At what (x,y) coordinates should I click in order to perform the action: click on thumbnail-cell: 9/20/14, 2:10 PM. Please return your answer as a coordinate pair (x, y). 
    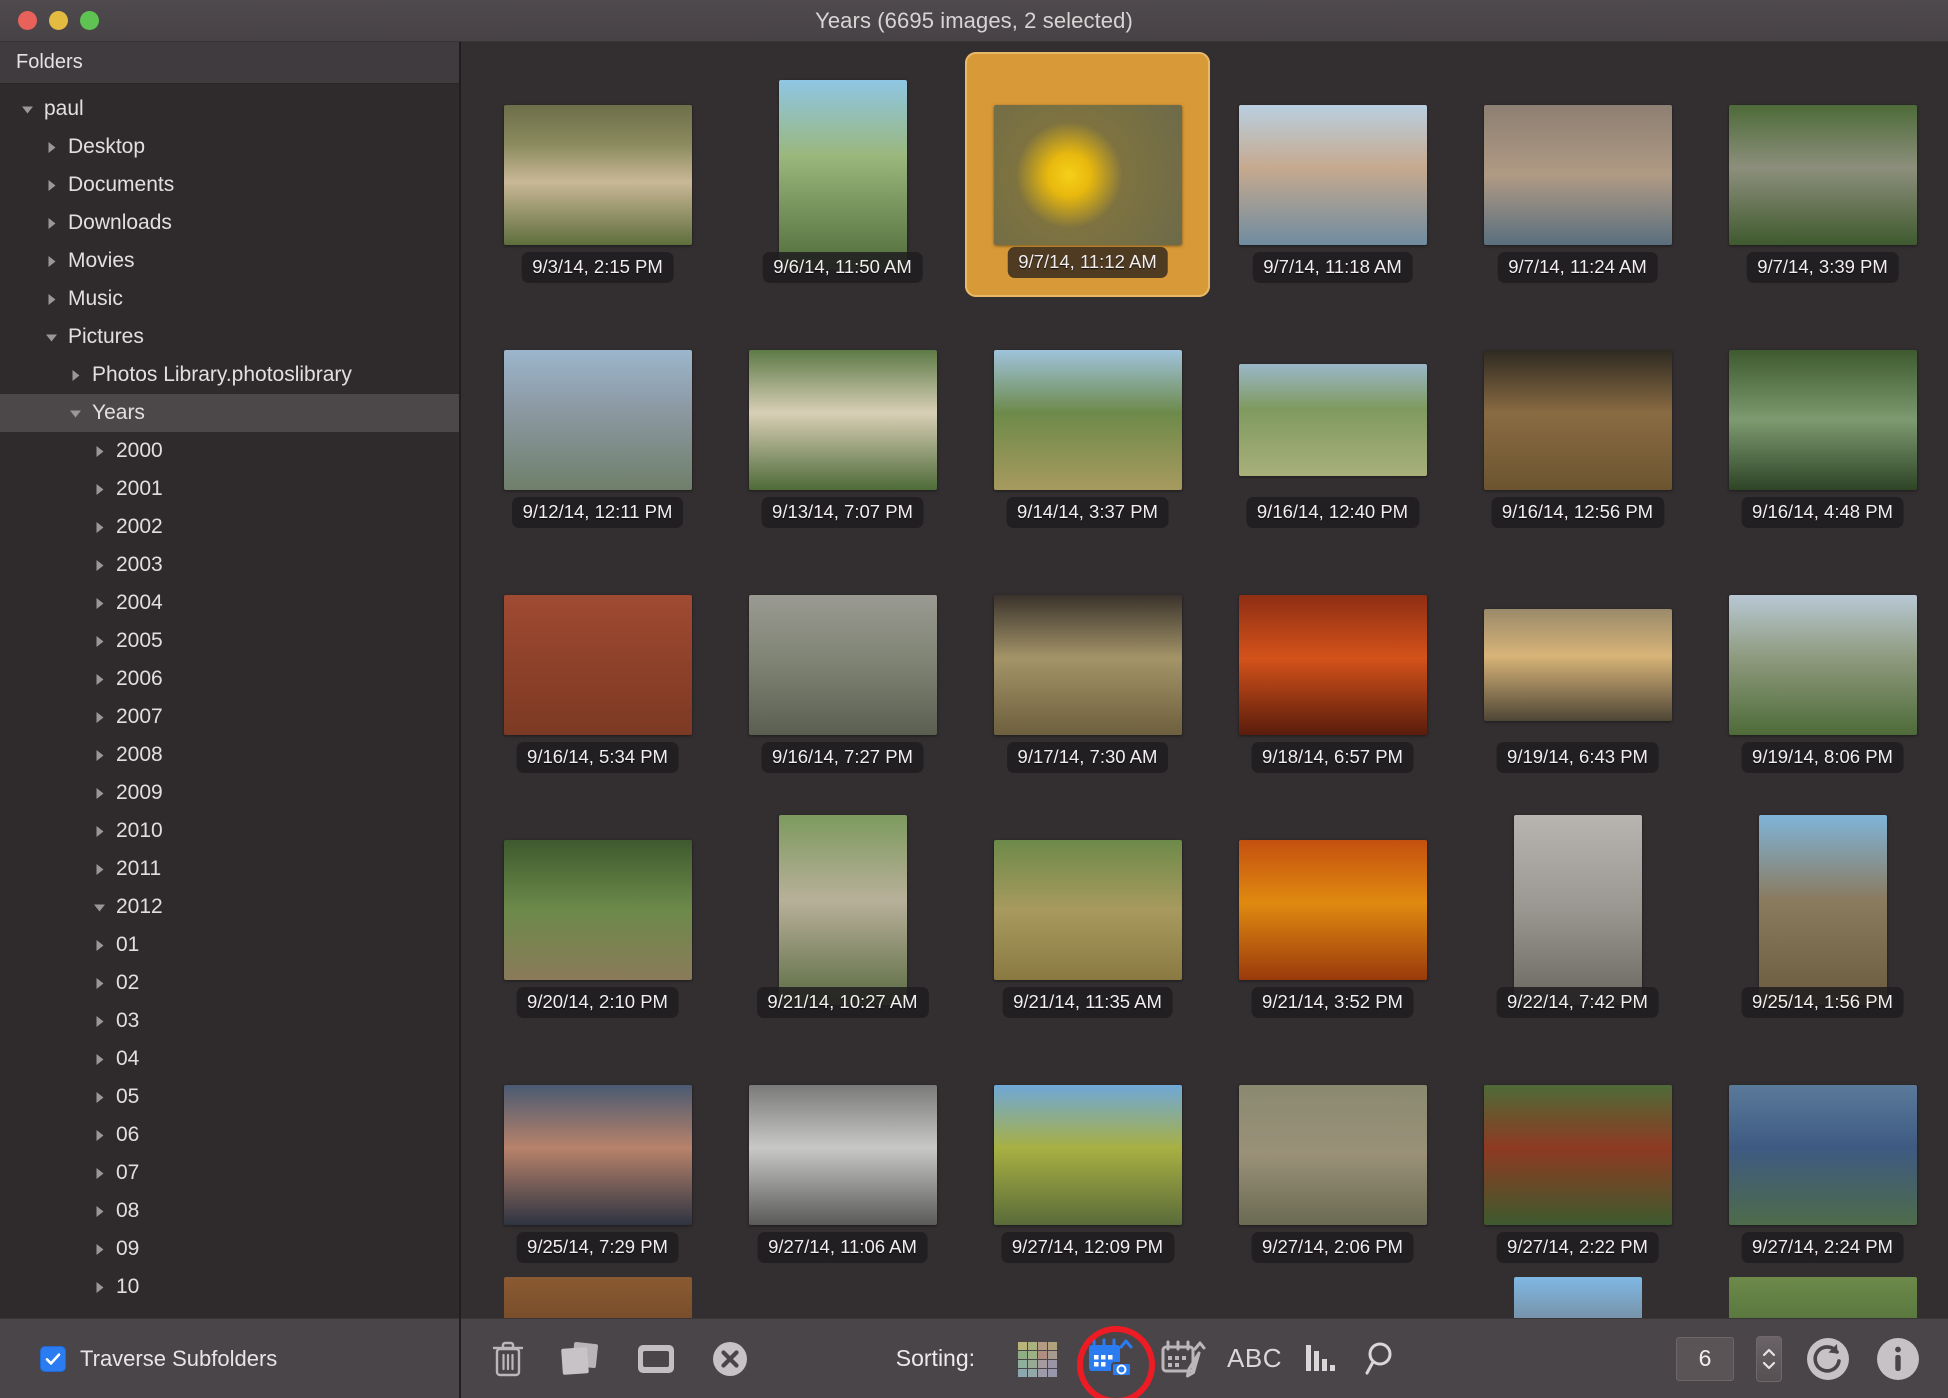
    Looking at the image, I should click on (597, 909).